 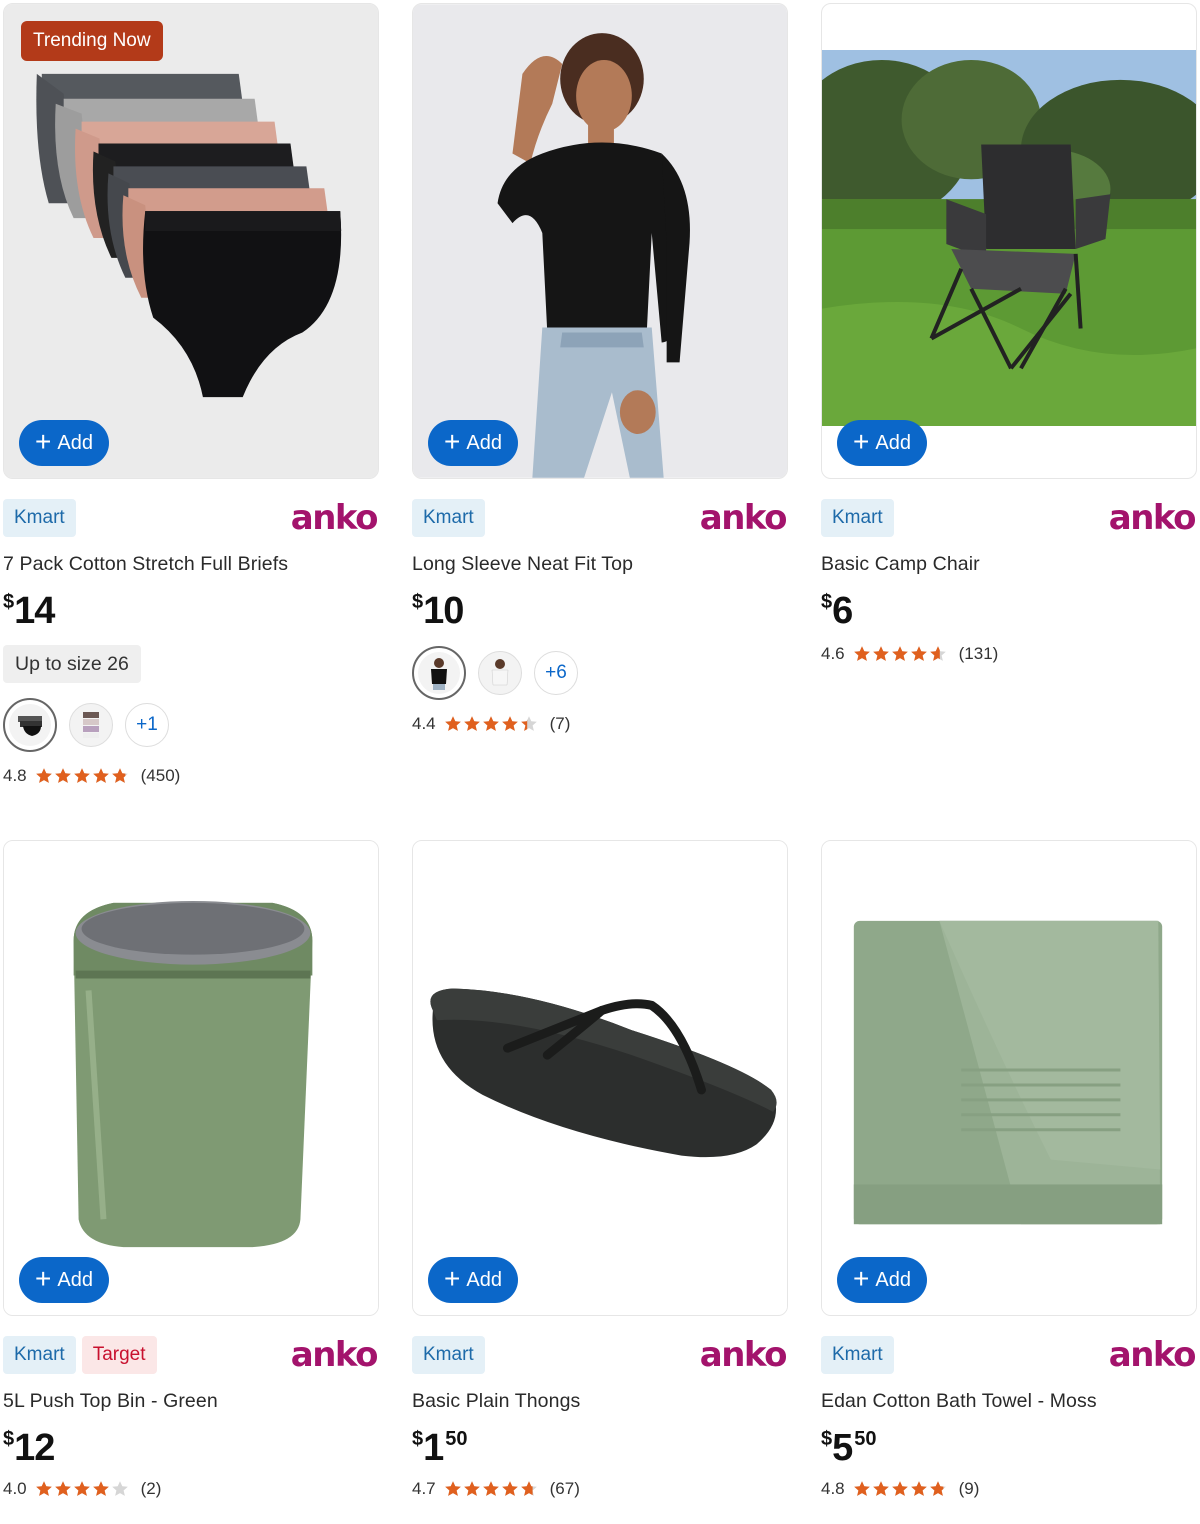 I want to click on product-title: Basic Camp Chair, so click(x=1009, y=565).